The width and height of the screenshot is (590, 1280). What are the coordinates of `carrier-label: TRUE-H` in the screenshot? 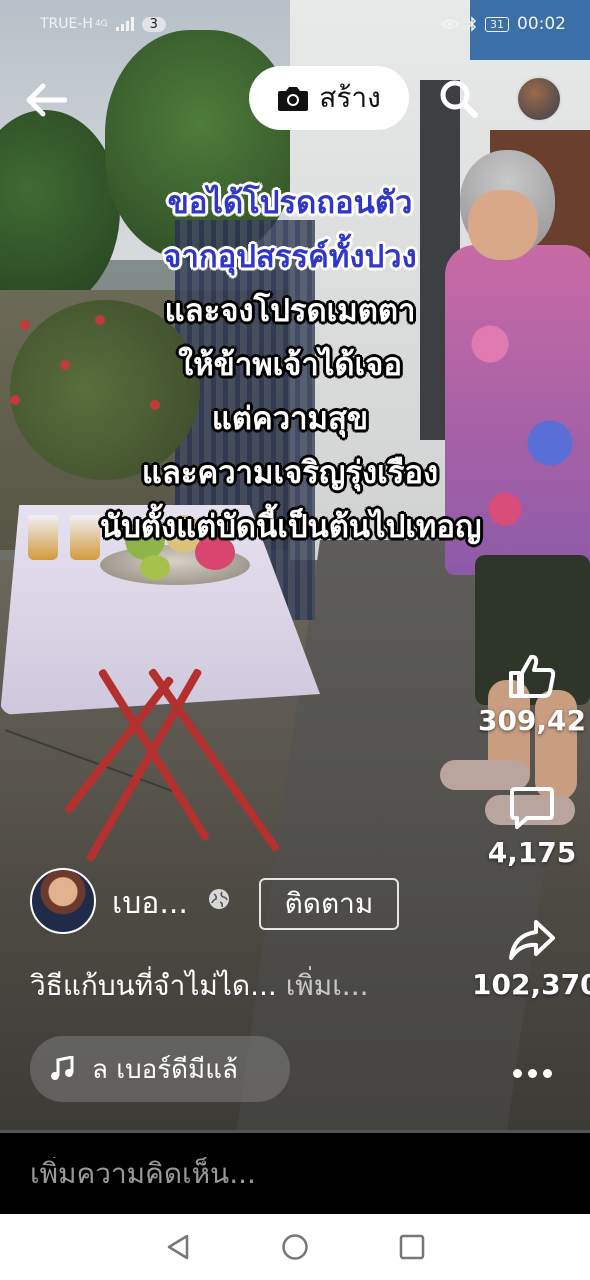 It's located at (66, 24).